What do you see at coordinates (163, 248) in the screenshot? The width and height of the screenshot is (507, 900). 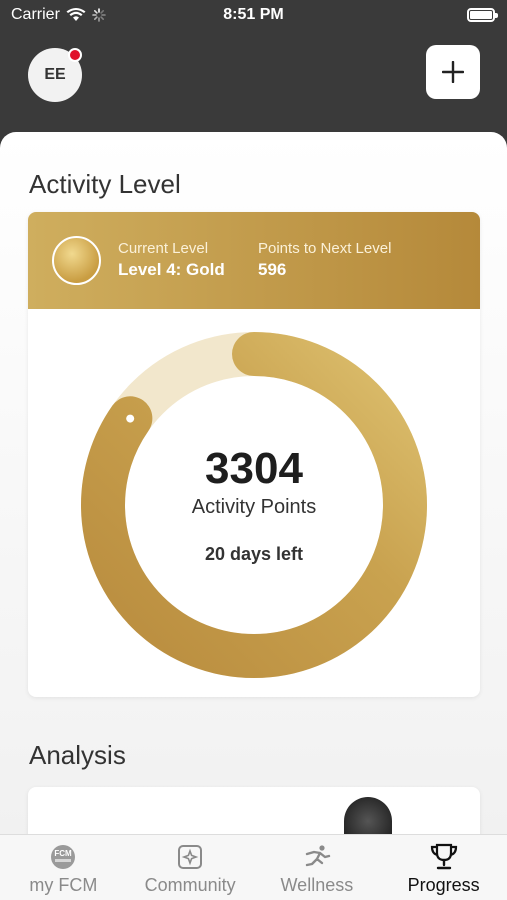 I see `current-level-label: Current Level` at bounding box center [163, 248].